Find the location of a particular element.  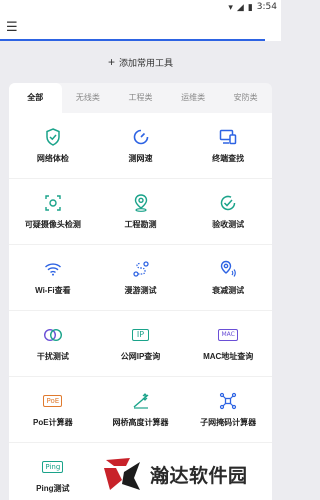

tool-ping-test: Ping Ping测试 is located at coordinates (53, 471).